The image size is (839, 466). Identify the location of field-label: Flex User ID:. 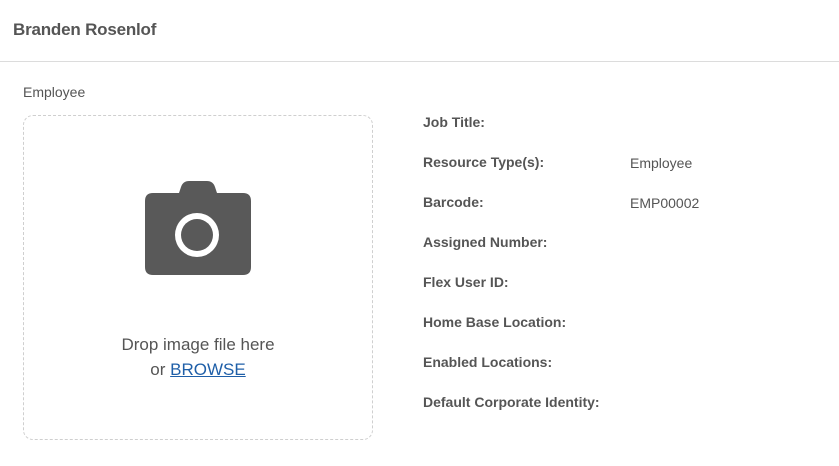
(466, 282).